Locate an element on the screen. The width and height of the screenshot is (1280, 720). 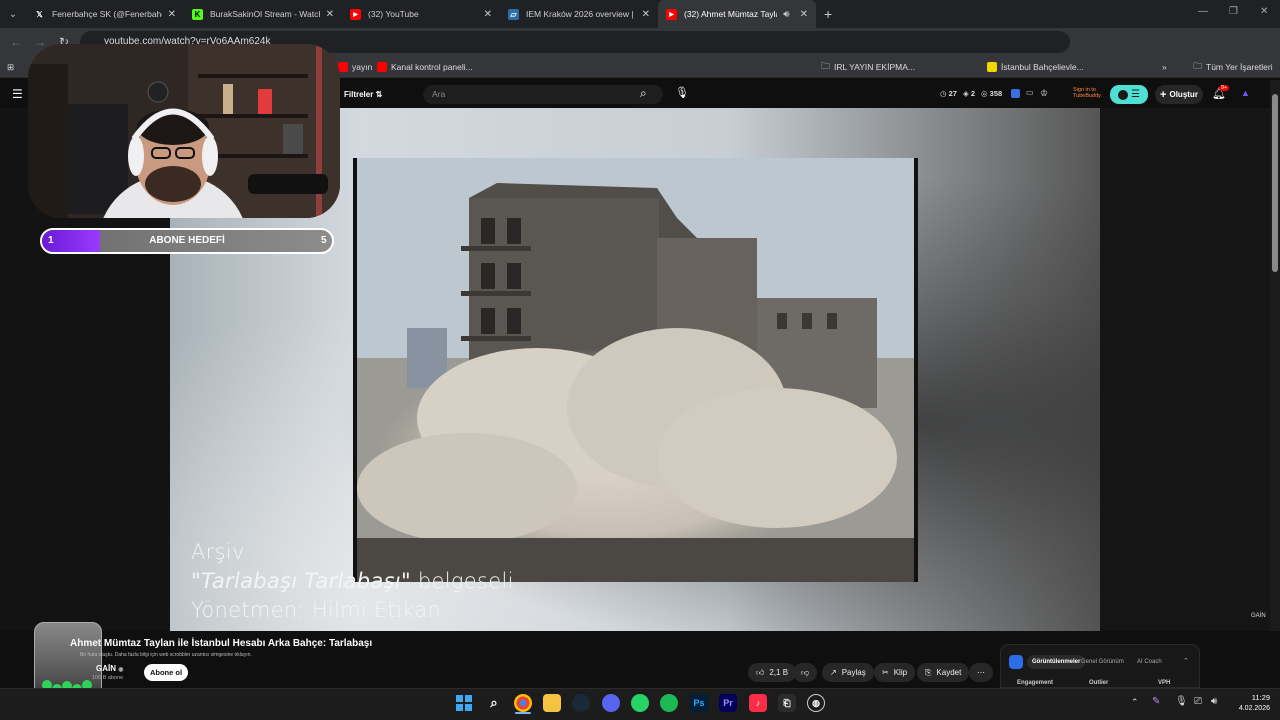
tubebuddy-signin-link: Sign in to TubeBuddy is located at coordinates (1090, 93).